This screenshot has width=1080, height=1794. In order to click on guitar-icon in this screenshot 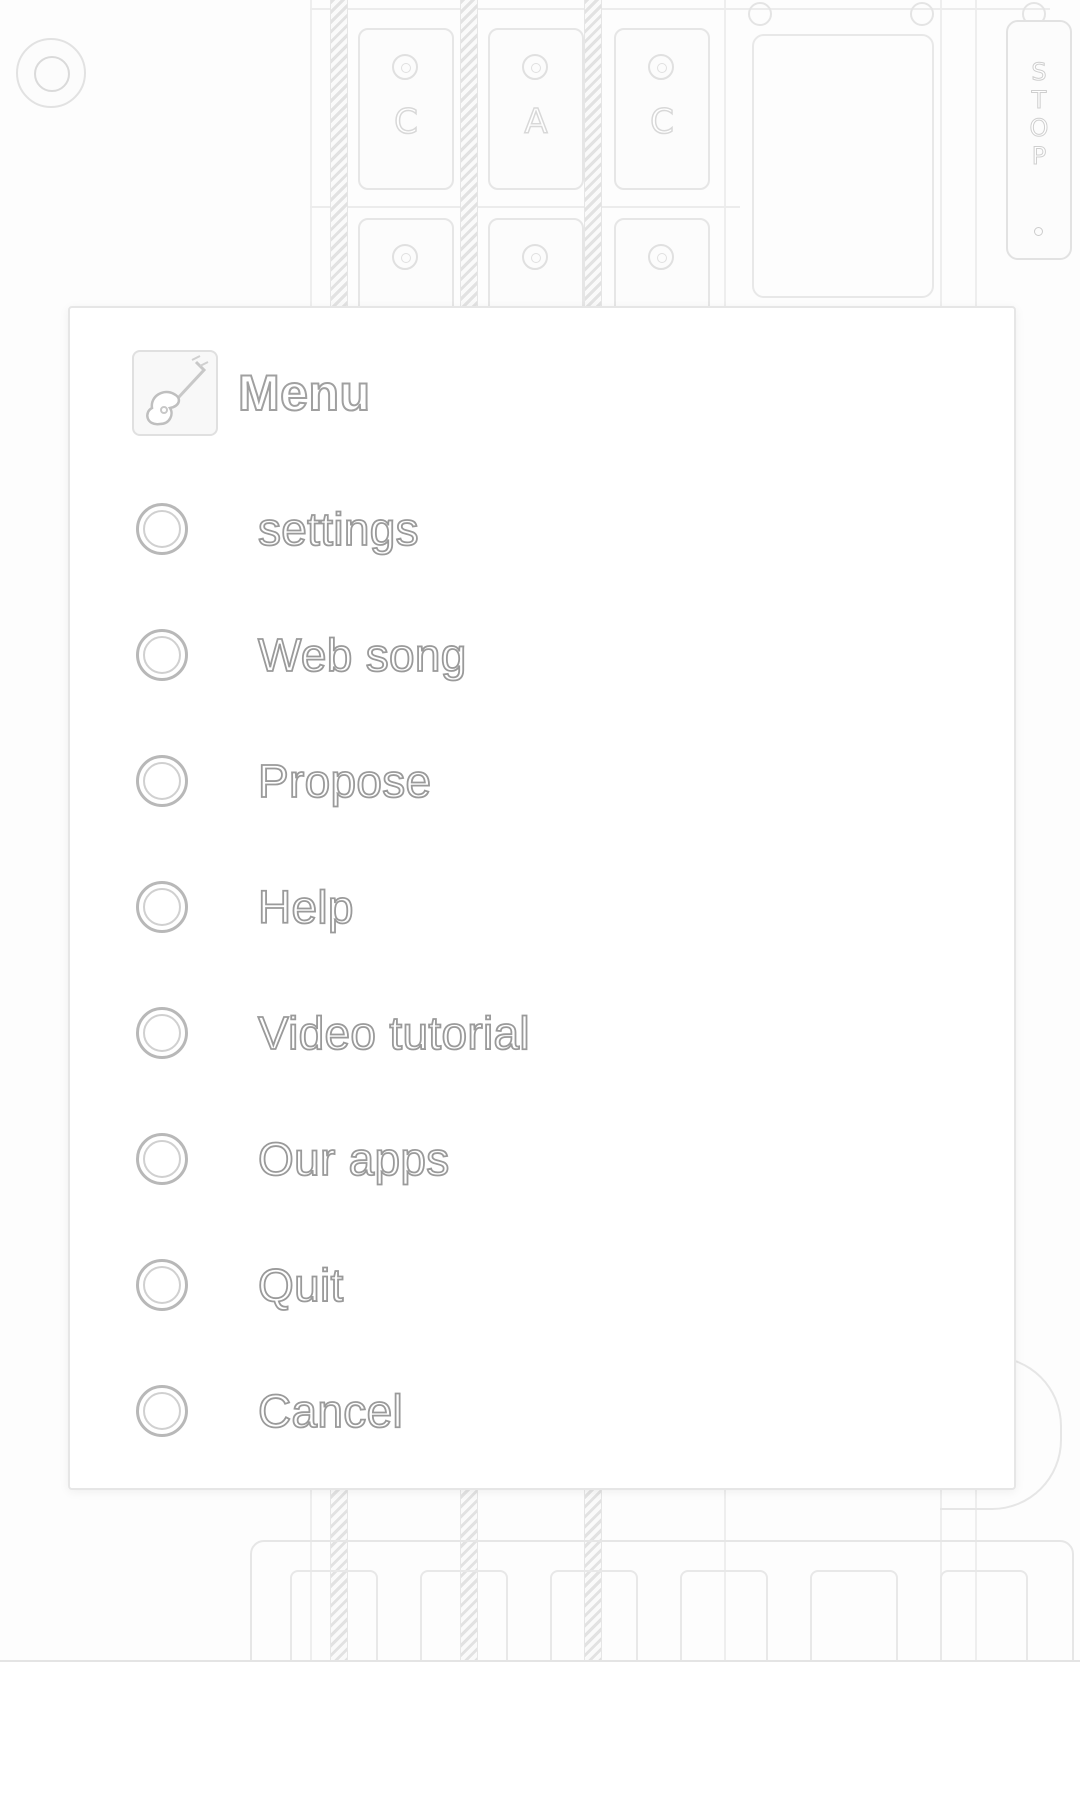, I will do `click(175, 393)`.